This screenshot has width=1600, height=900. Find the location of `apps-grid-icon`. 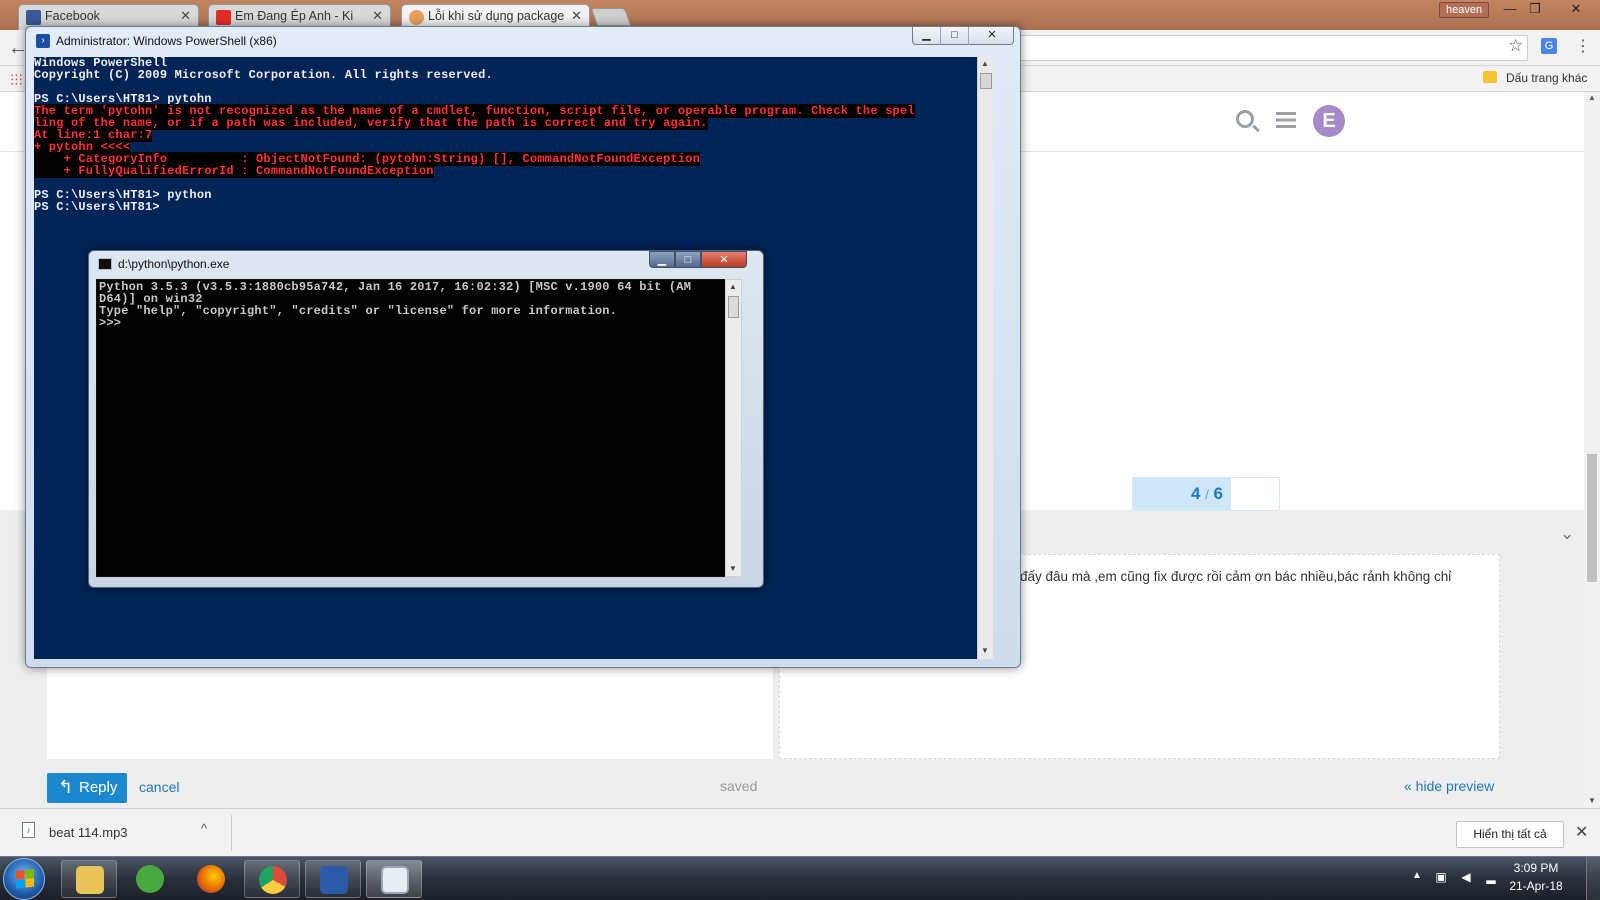

apps-grid-icon is located at coordinates (16, 79).